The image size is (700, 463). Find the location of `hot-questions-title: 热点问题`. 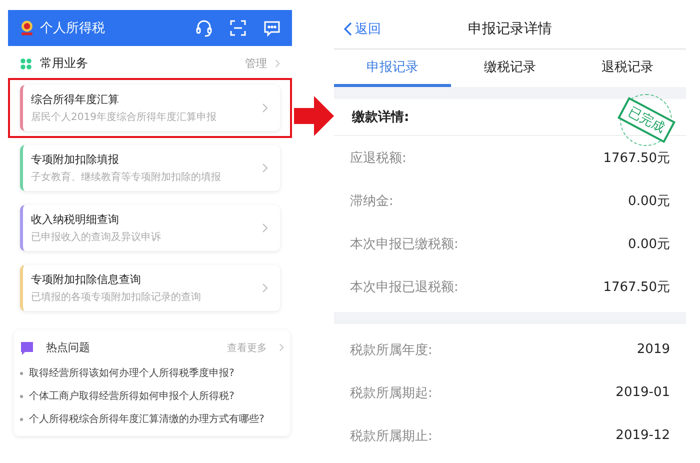

hot-questions-title: 热点问题 is located at coordinates (68, 347).